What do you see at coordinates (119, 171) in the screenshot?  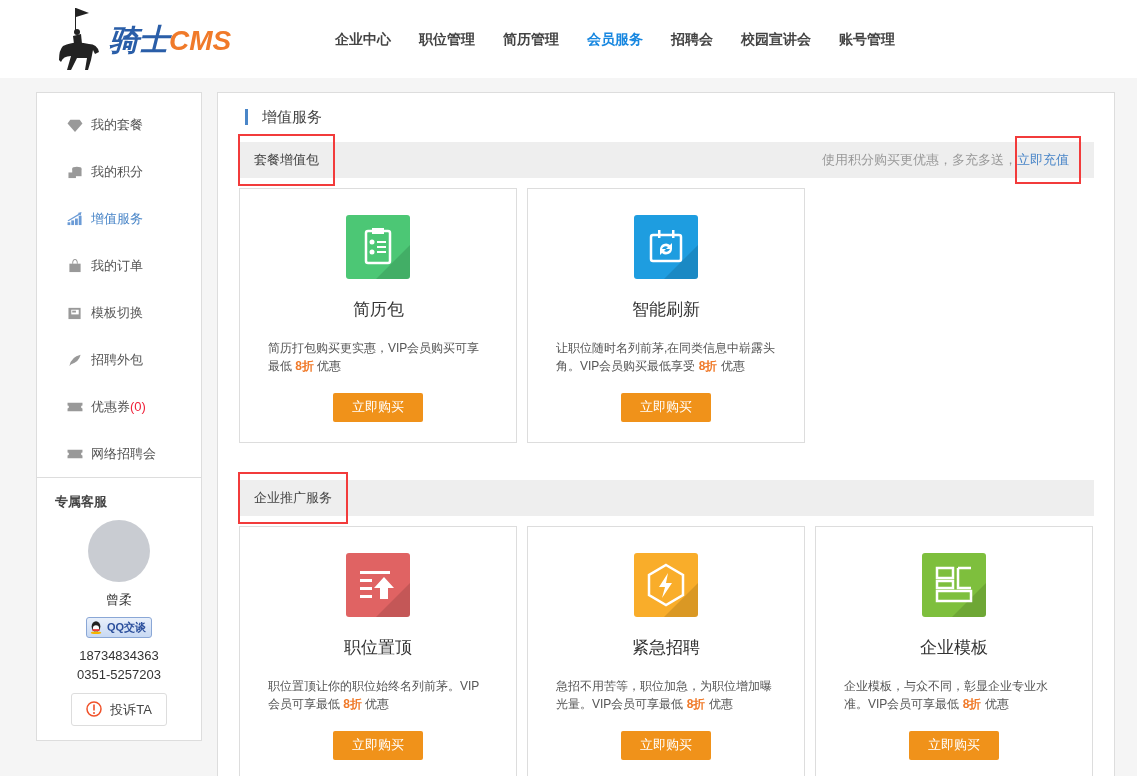 I see `sidebar-item: 我的积分` at bounding box center [119, 171].